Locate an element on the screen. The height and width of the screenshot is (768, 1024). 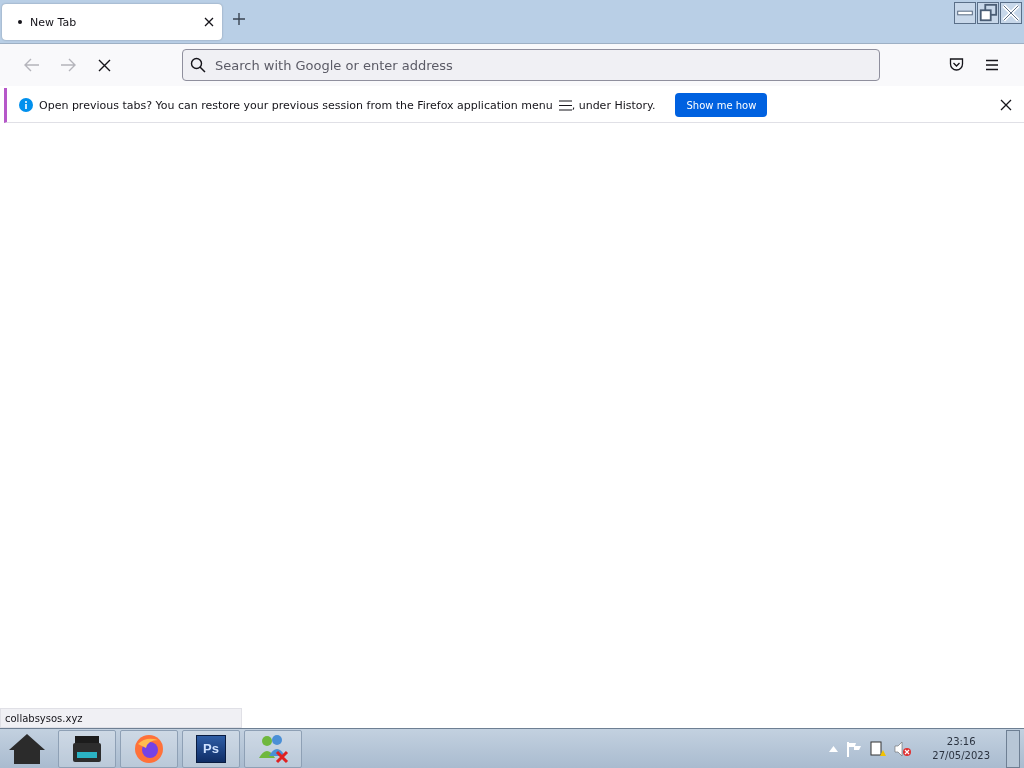
taskbar-app is located at coordinates (87, 748).